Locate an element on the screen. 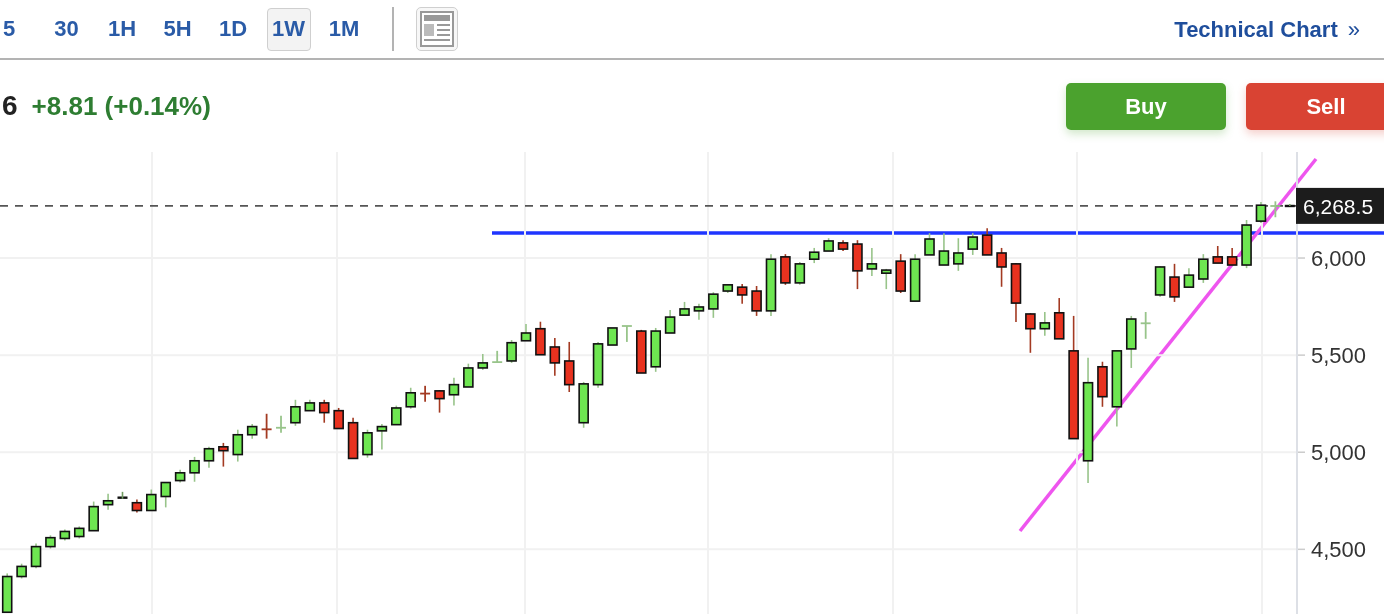 This screenshot has width=1384, height=614. axis-label: 5,500 is located at coordinates (1338, 356).